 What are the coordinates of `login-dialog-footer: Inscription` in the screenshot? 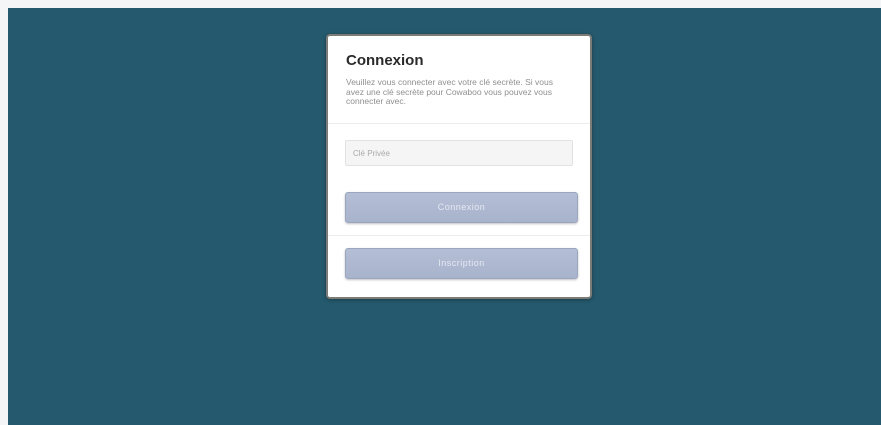 It's located at (459, 266).